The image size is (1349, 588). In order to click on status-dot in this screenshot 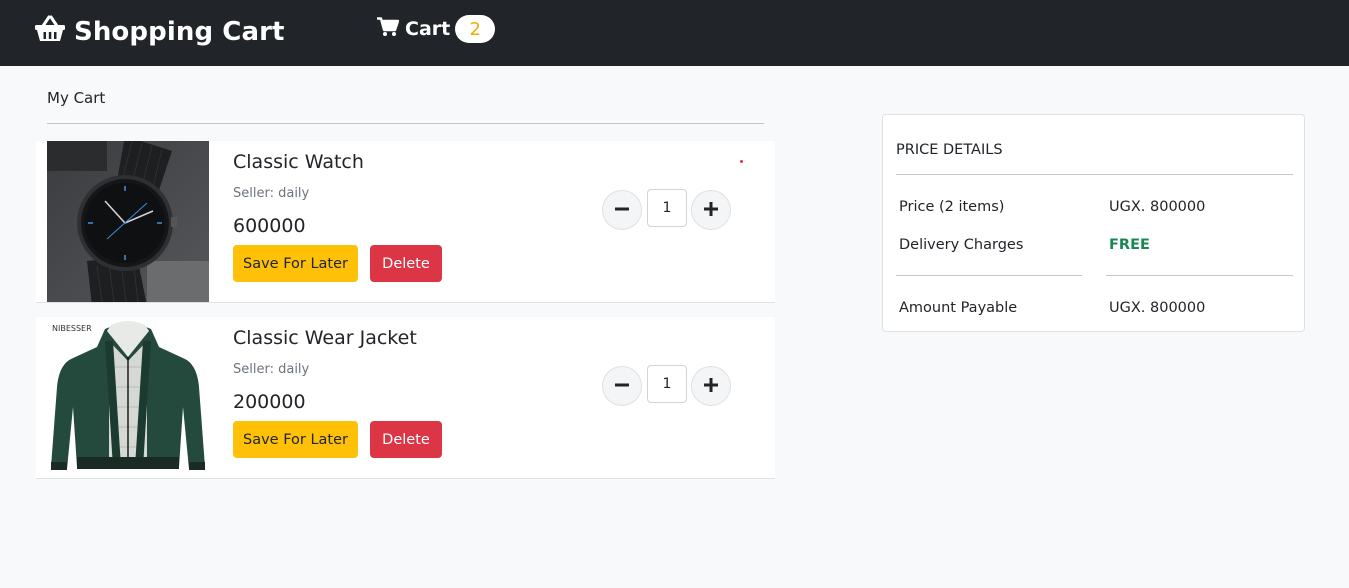, I will do `click(741, 161)`.